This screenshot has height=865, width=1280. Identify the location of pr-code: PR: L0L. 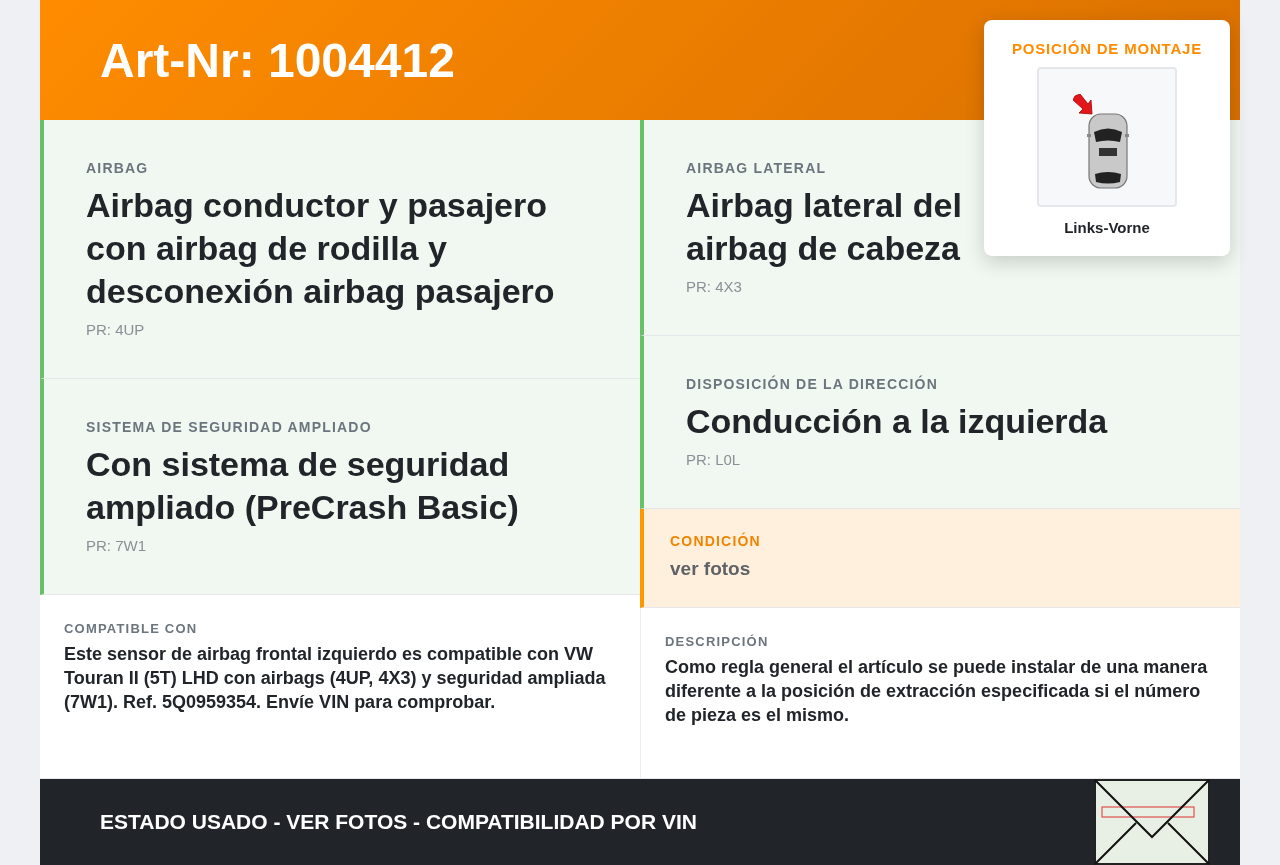
(714, 459).